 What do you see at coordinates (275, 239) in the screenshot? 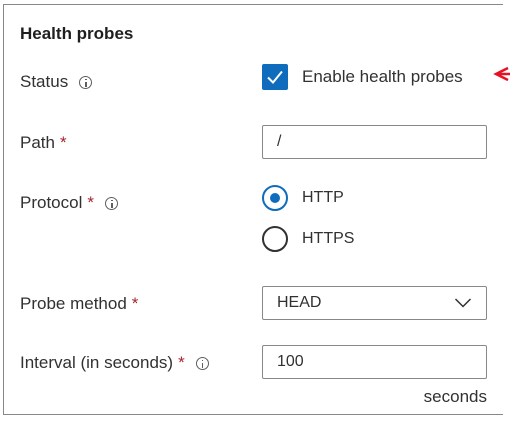
I see `radio-https` at bounding box center [275, 239].